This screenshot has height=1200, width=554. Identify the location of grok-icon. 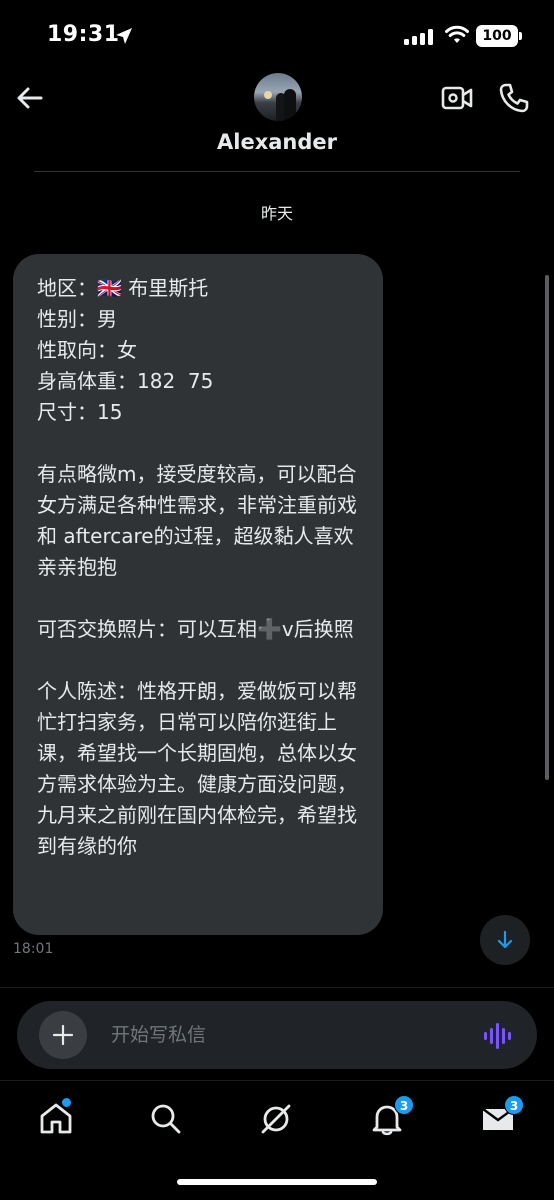
(276, 1119).